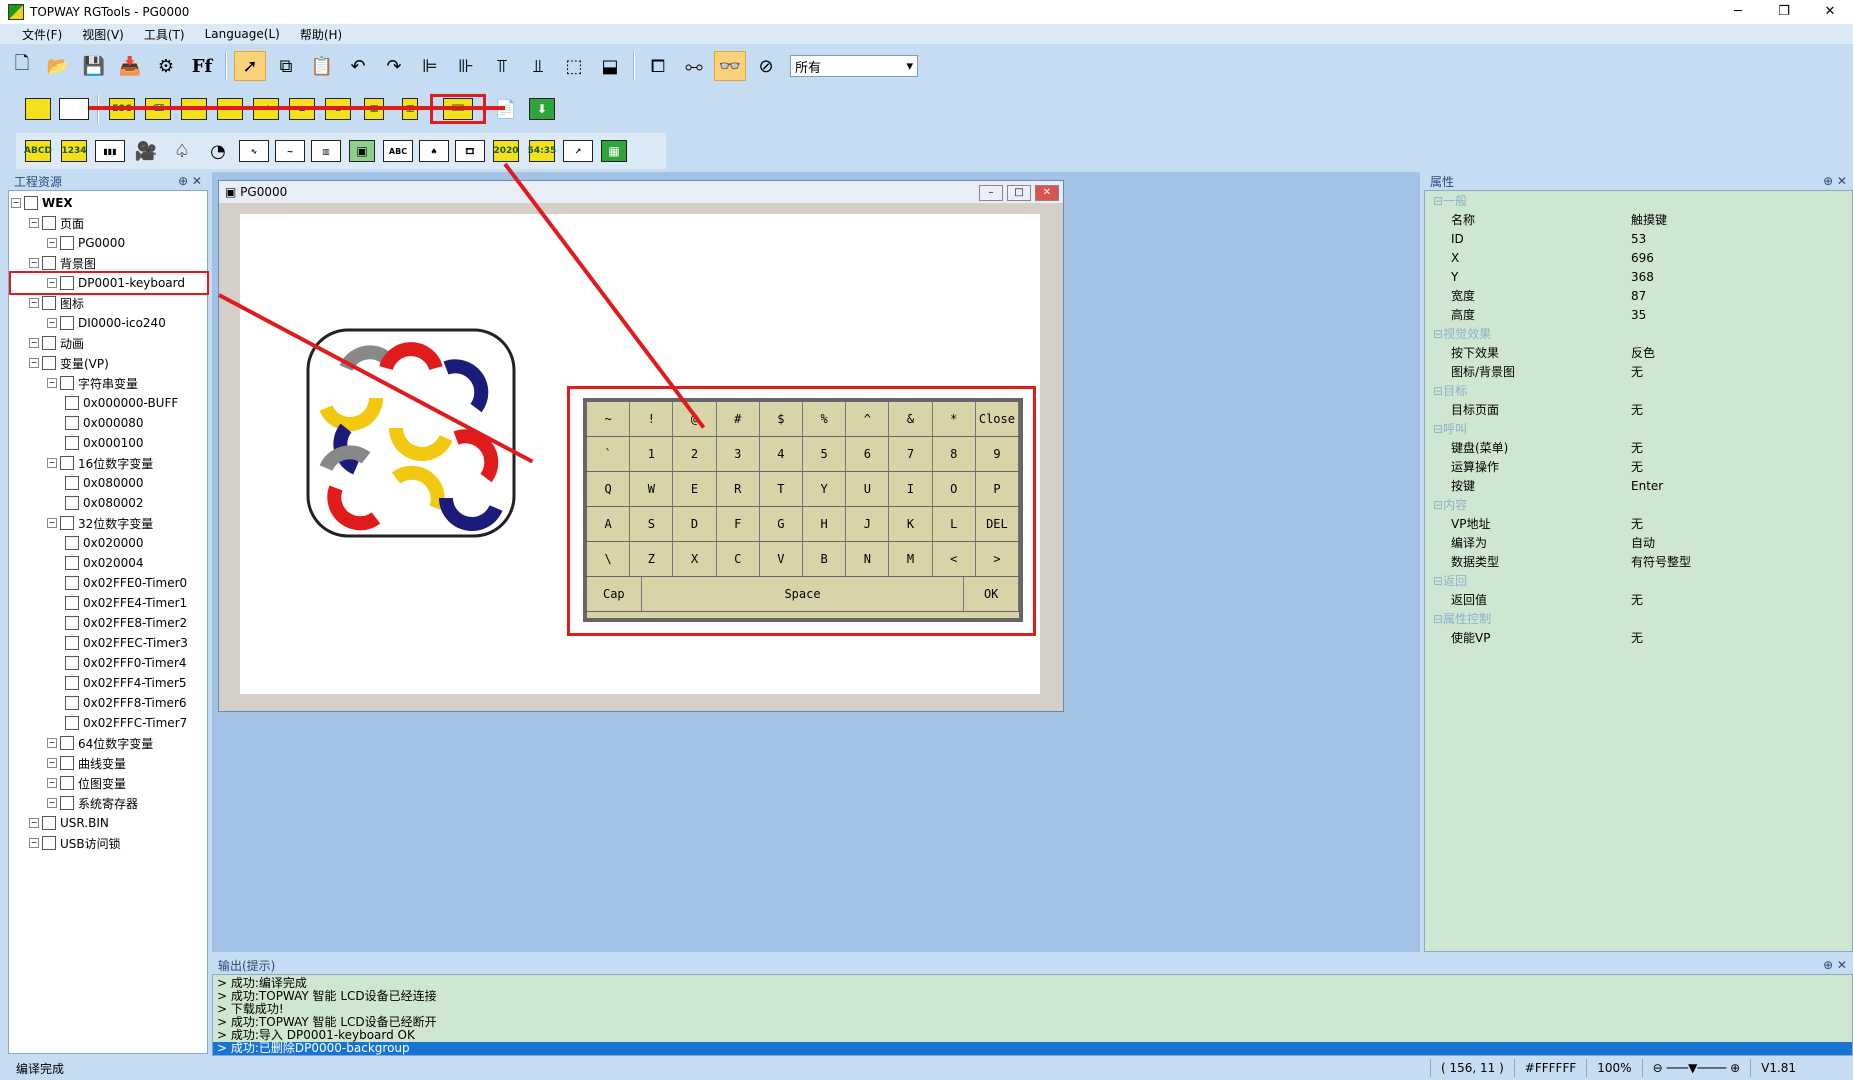  I want to click on keyboard-key: \, so click(609, 559).